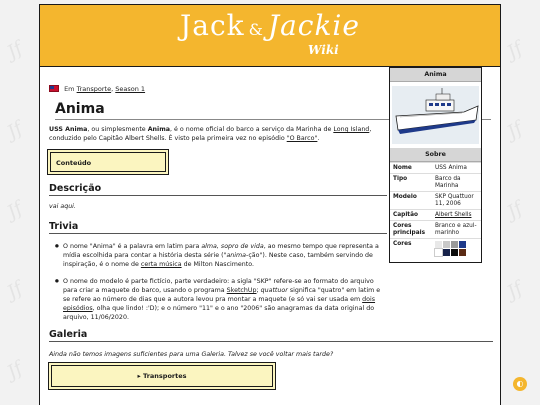 The width and height of the screenshot is (540, 405). I want to click on albert-shells-link: Albert Shells, so click(456, 215).